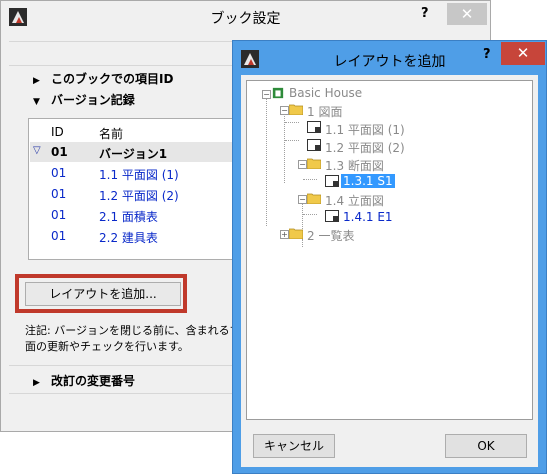 The image size is (548, 475). I want to click on section-item-id: ▶ このブックでの項目ID, so click(103, 78).